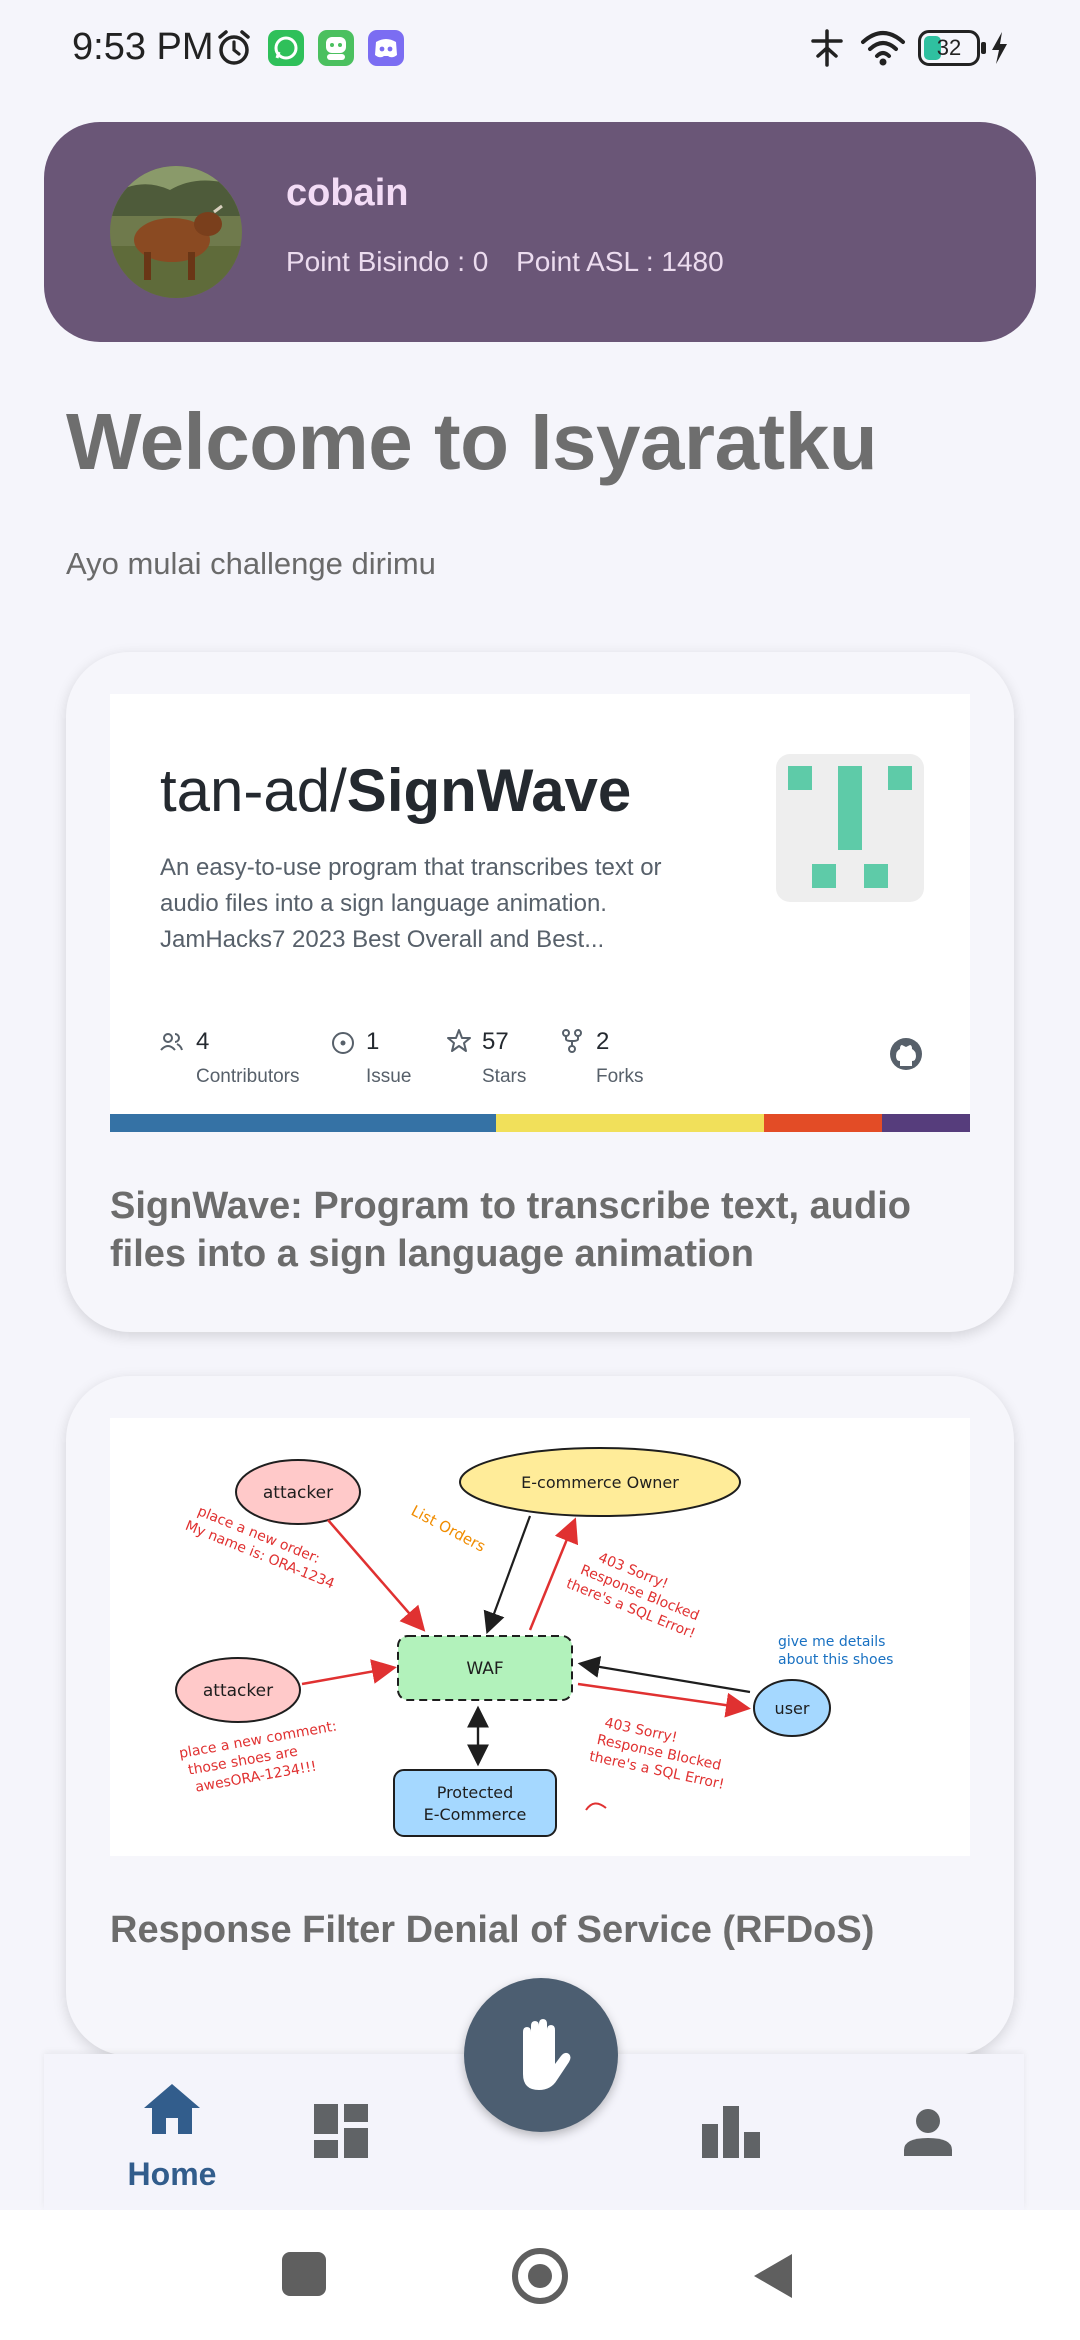 This screenshot has width=1080, height=2340. Describe the element at coordinates (620, 261) in the screenshot. I see `point-asl: Point ASL : 1480` at that location.